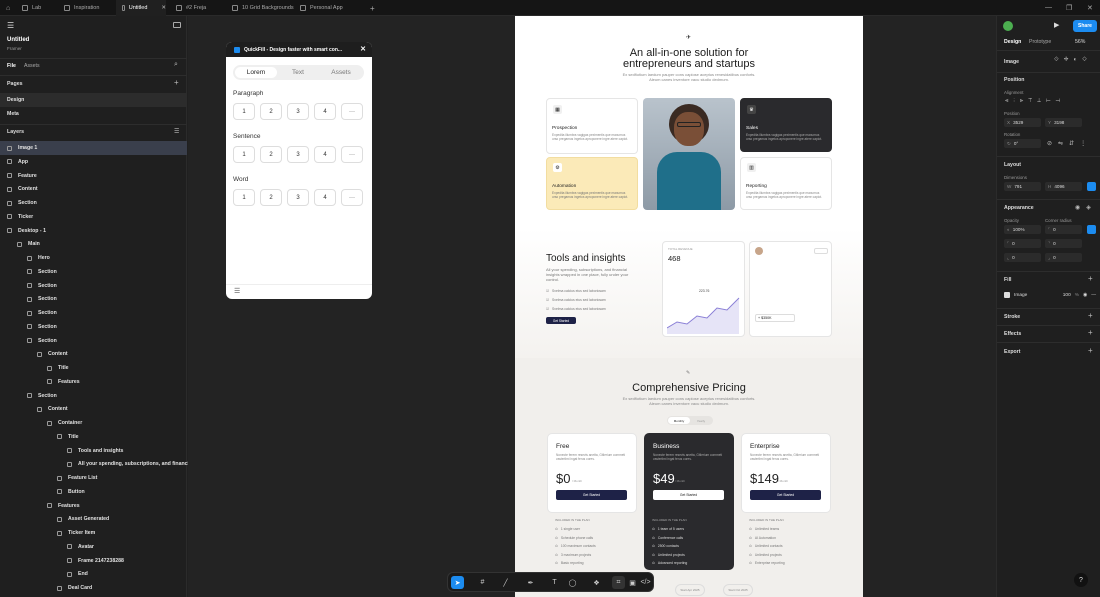 The height and width of the screenshot is (597, 1100). I want to click on tools-get-started-button: Get Started, so click(561, 320).